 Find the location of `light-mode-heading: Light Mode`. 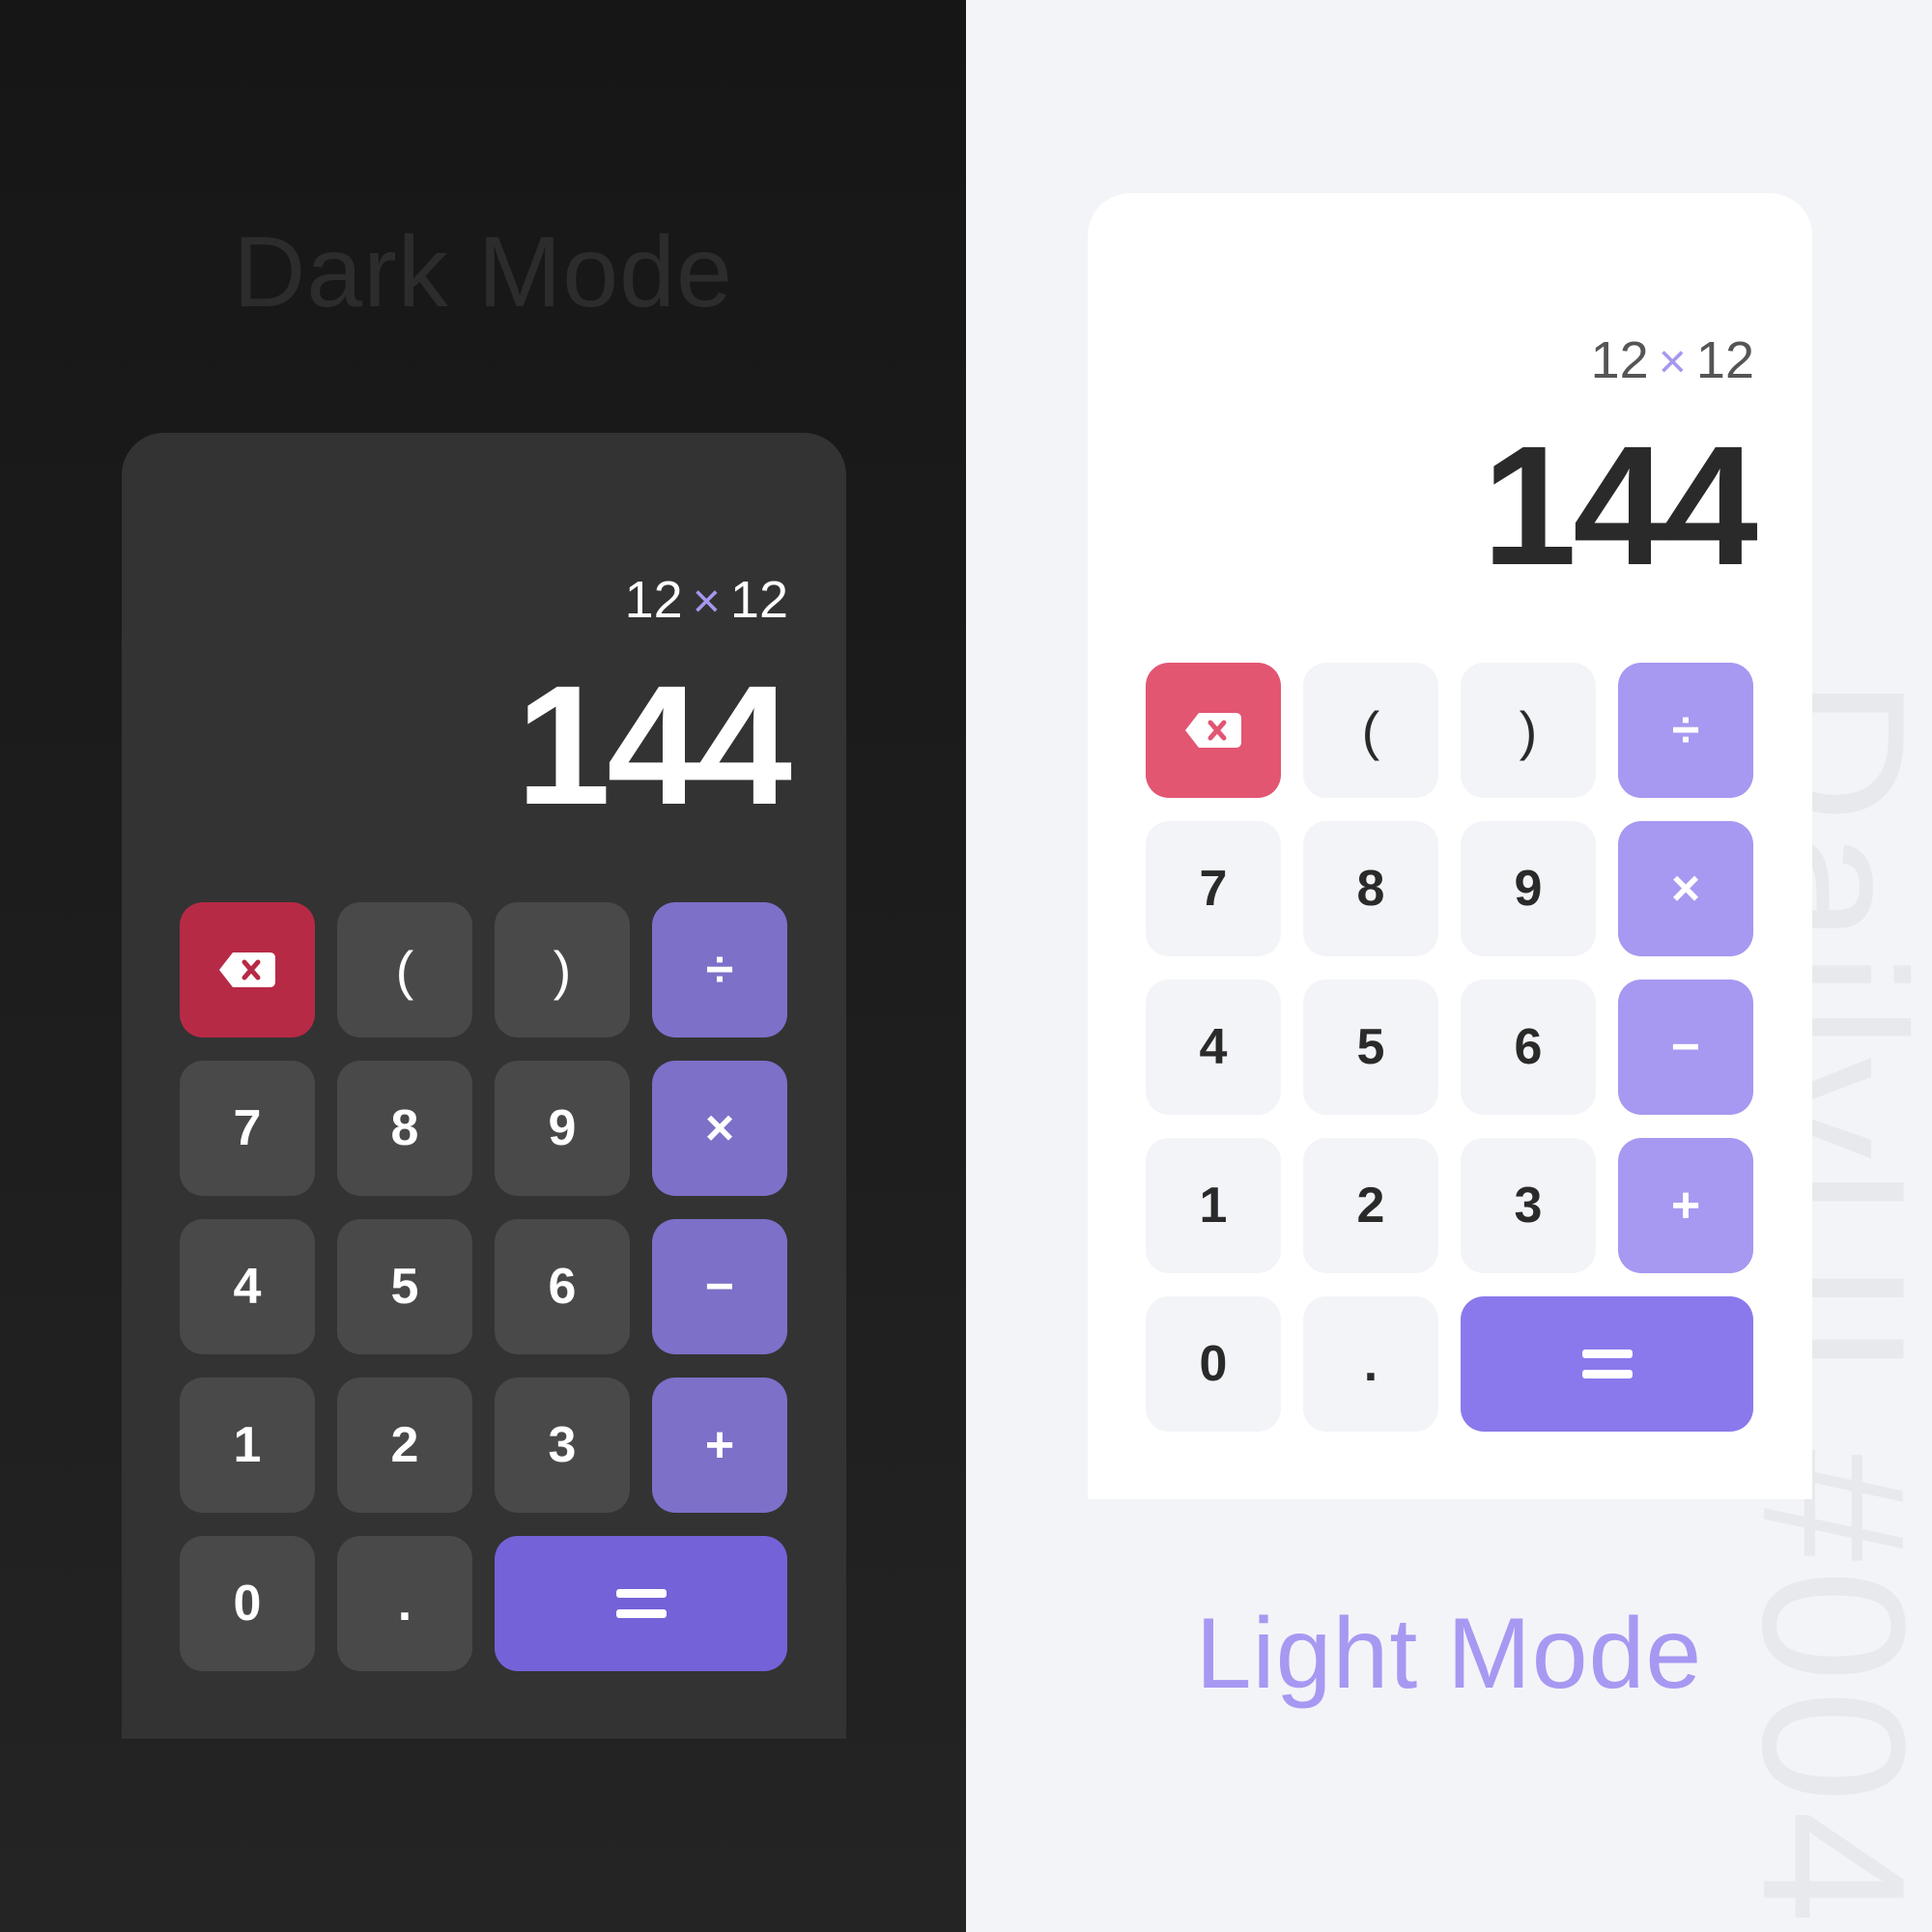

light-mode-heading: Light Mode is located at coordinates (1449, 1654).